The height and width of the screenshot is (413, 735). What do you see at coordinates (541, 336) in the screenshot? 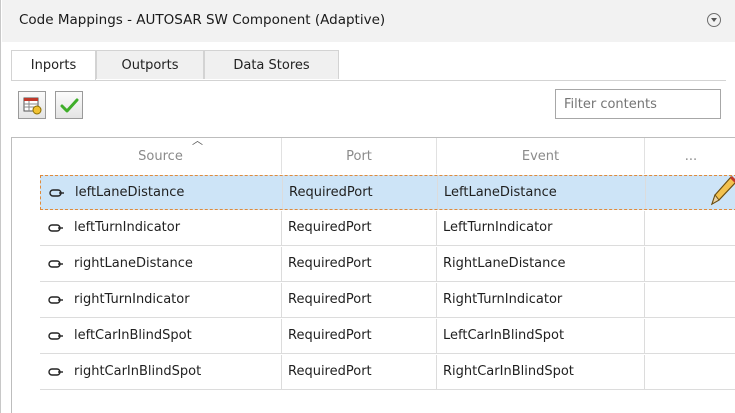
I see `event-cell: LeftCarInBlindSpot` at bounding box center [541, 336].